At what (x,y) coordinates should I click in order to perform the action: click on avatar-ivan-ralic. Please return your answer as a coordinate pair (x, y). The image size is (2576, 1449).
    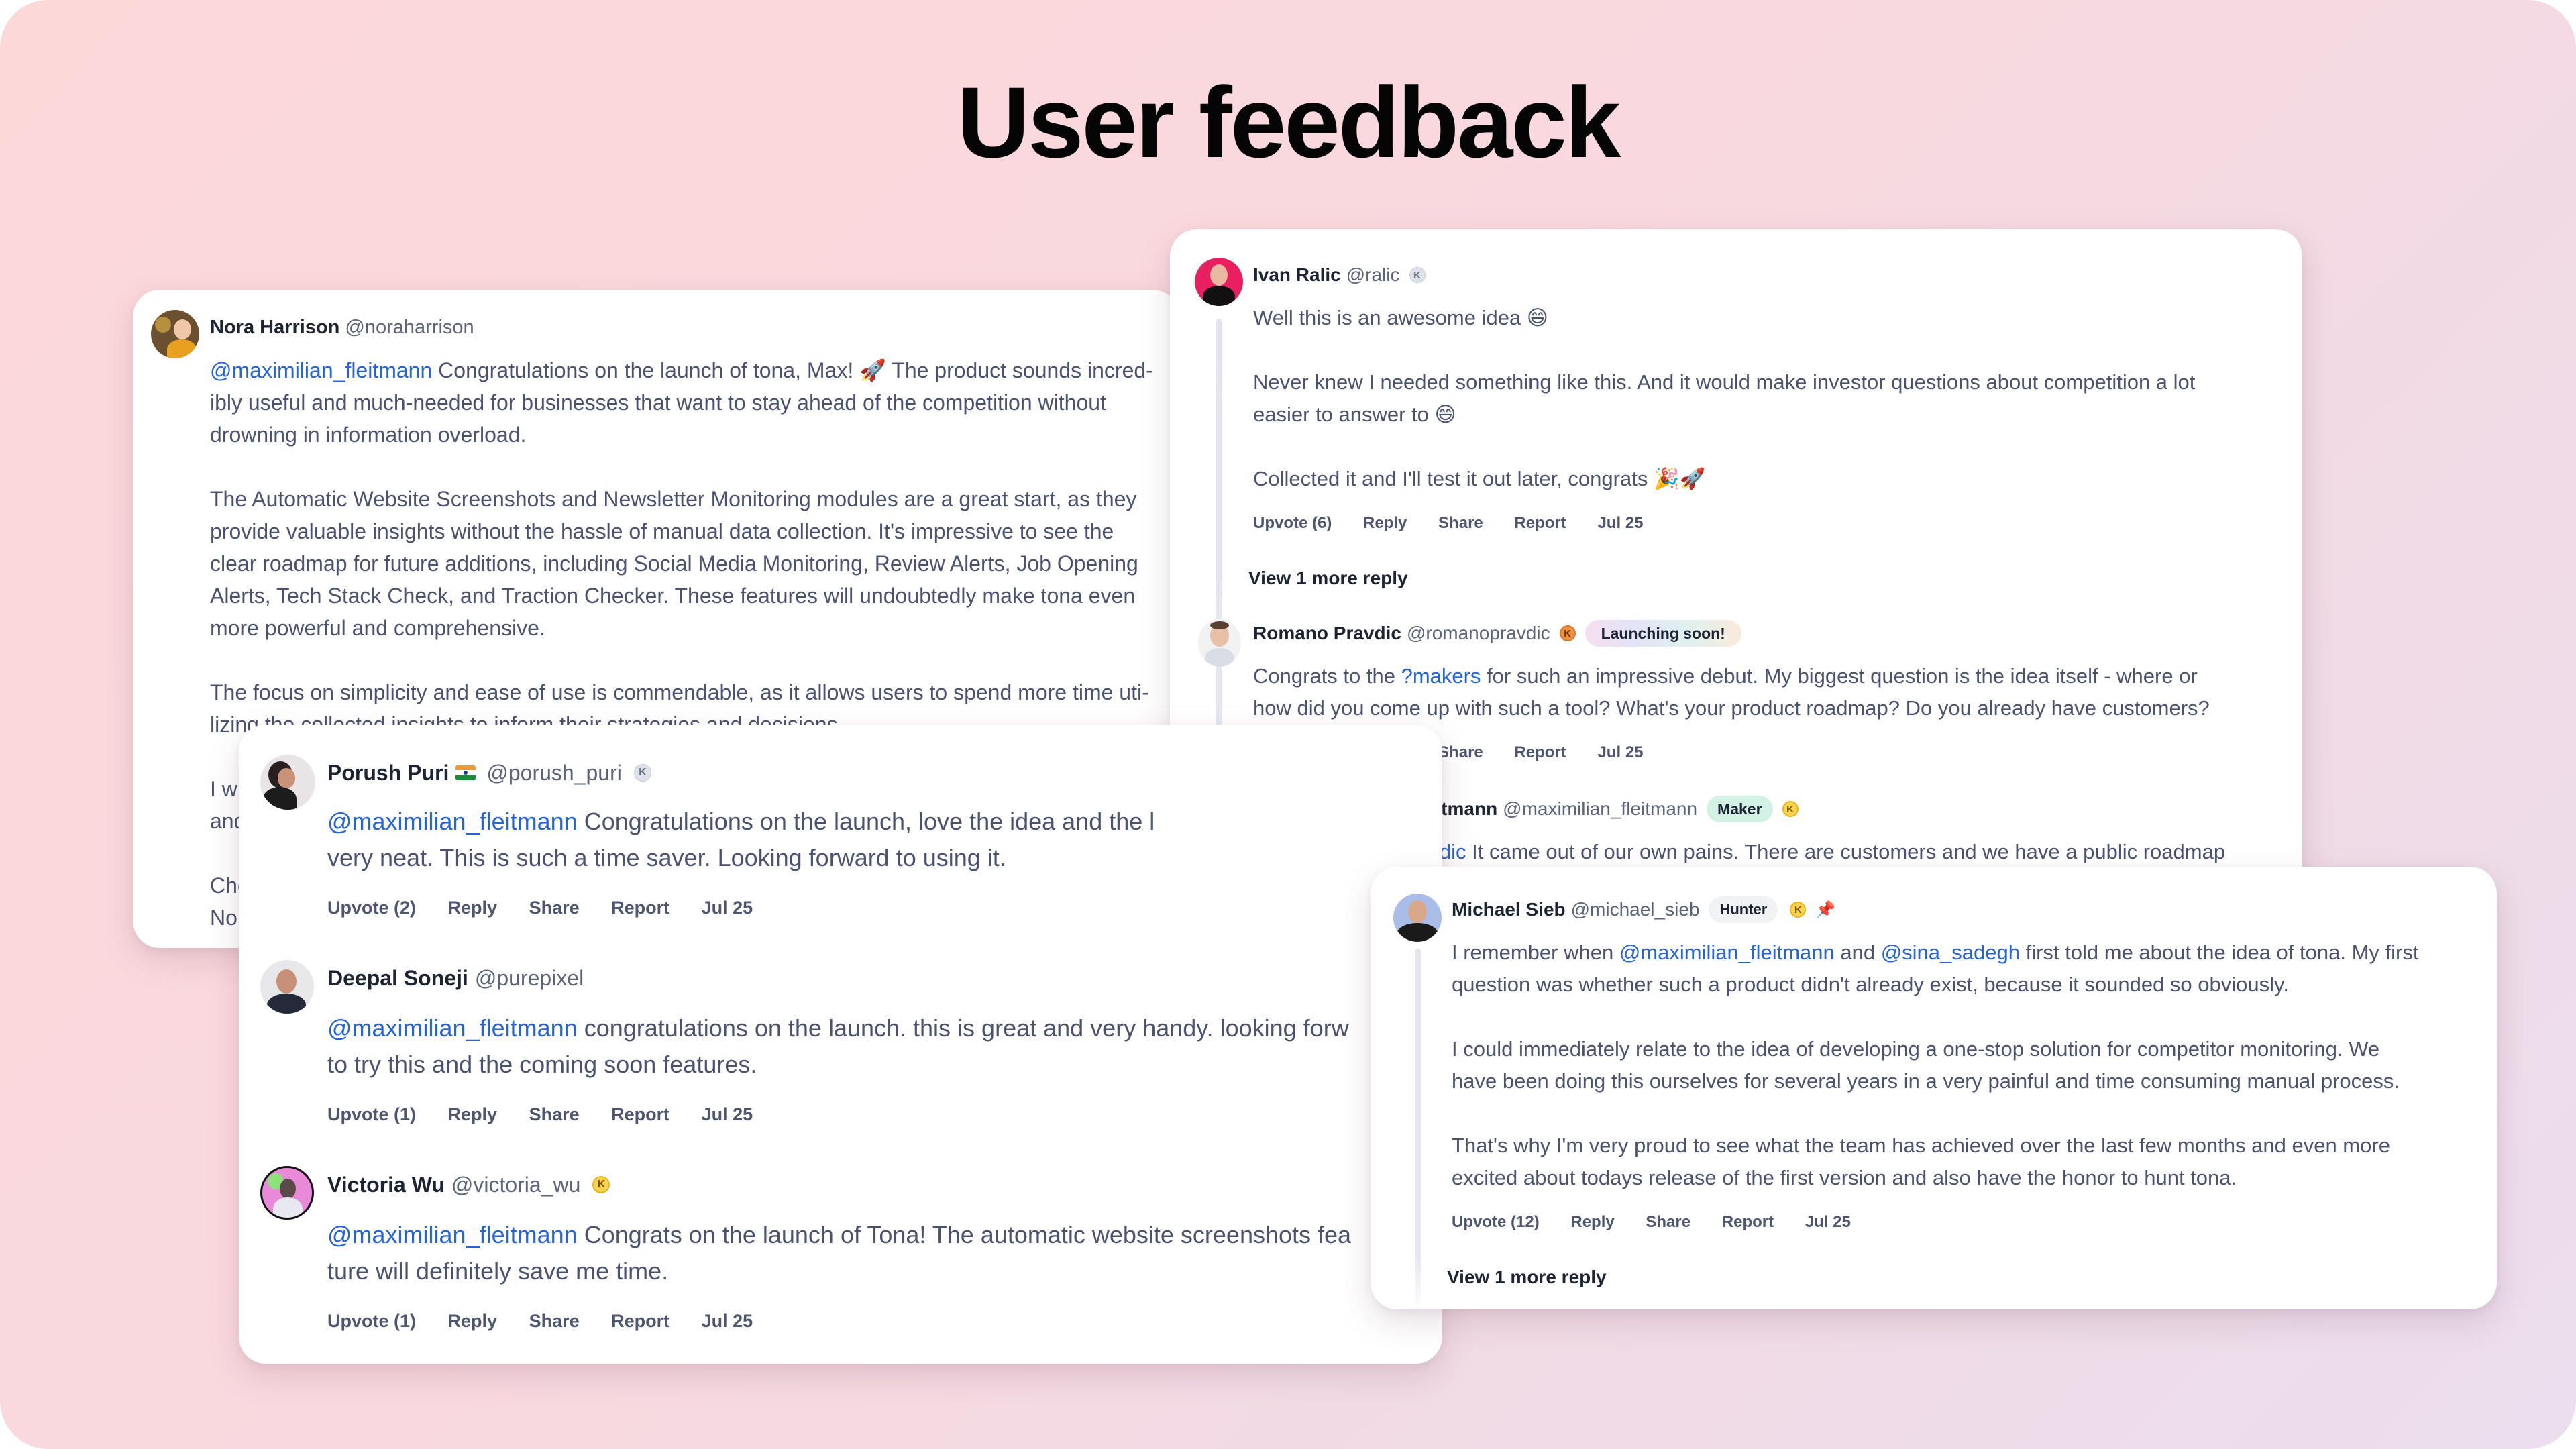
    Looking at the image, I should click on (1219, 282).